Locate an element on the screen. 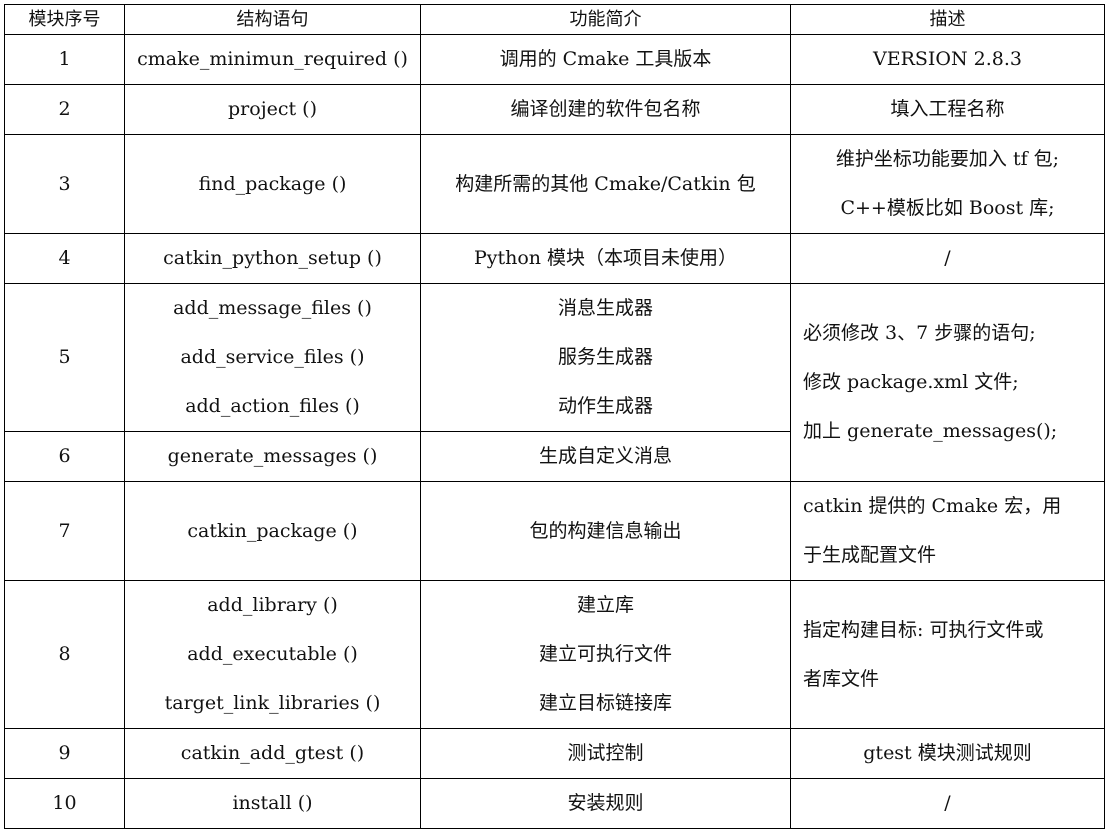 The width and height of the screenshot is (1108, 833). function-line: 建立可执行文件 is located at coordinates (605, 654).